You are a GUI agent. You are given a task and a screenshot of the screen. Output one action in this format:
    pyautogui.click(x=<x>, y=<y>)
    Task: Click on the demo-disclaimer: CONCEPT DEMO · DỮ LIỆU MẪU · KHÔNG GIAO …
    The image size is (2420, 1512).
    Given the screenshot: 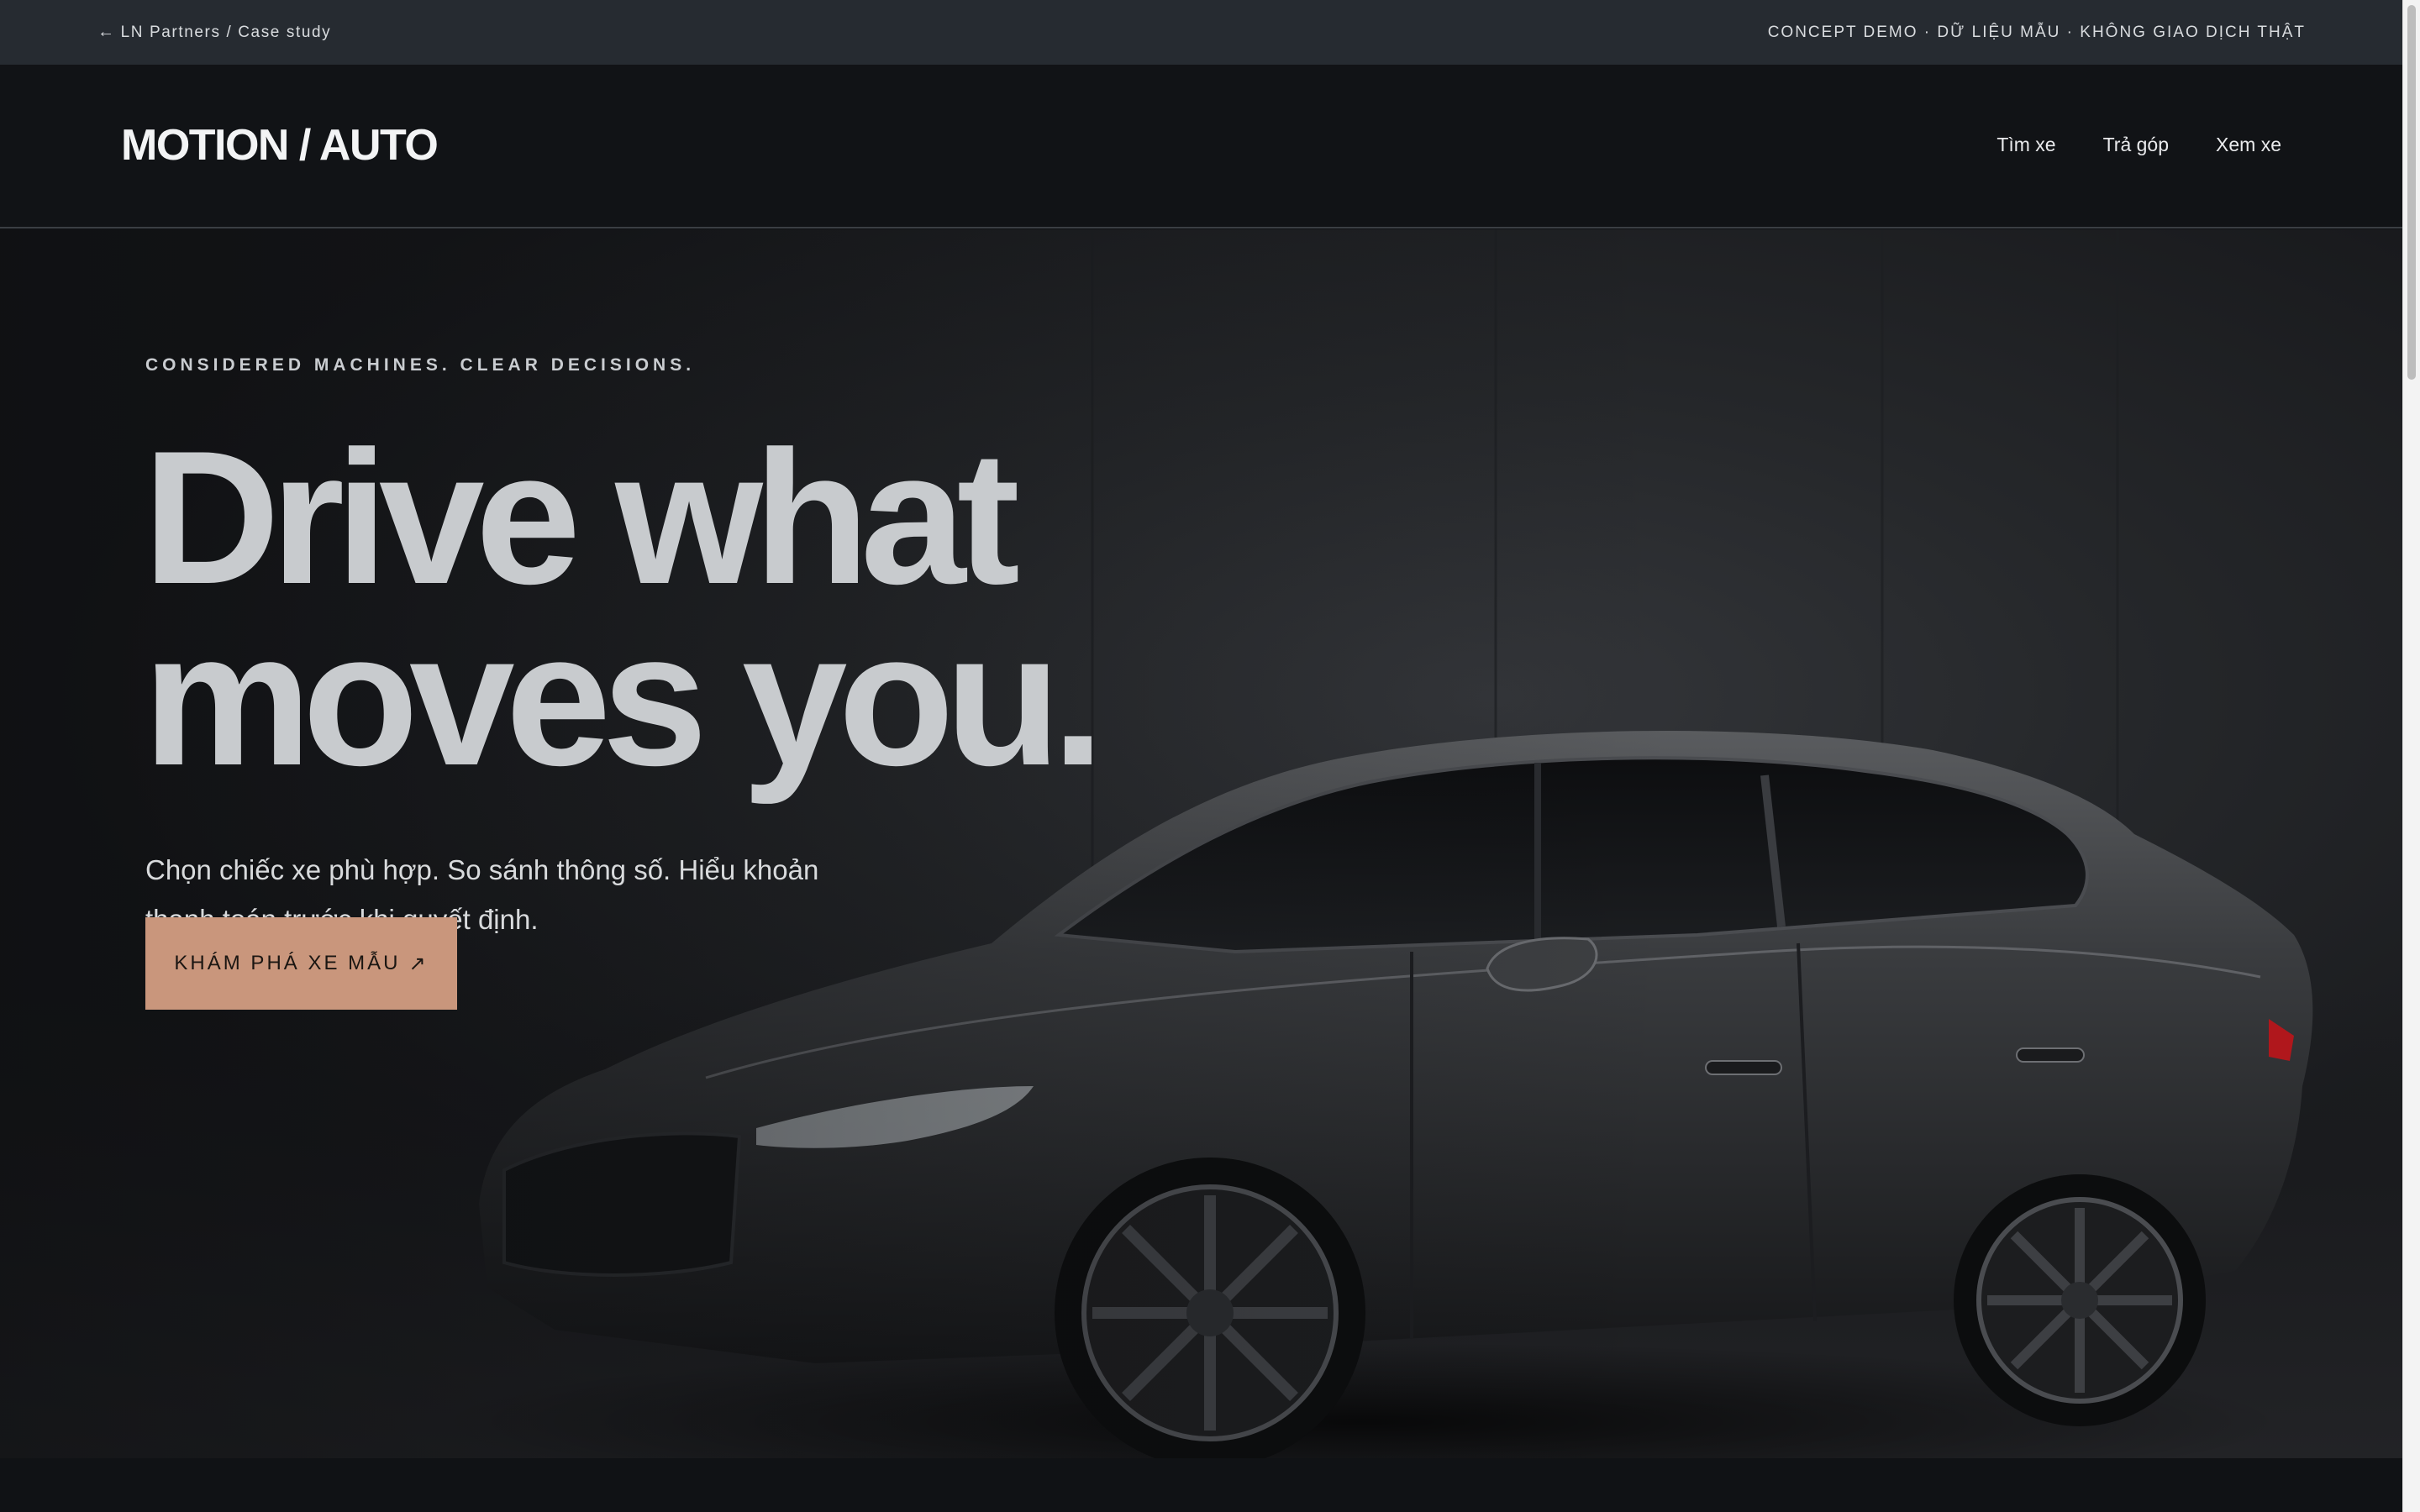 What is the action you would take?
    pyautogui.click(x=2037, y=32)
    